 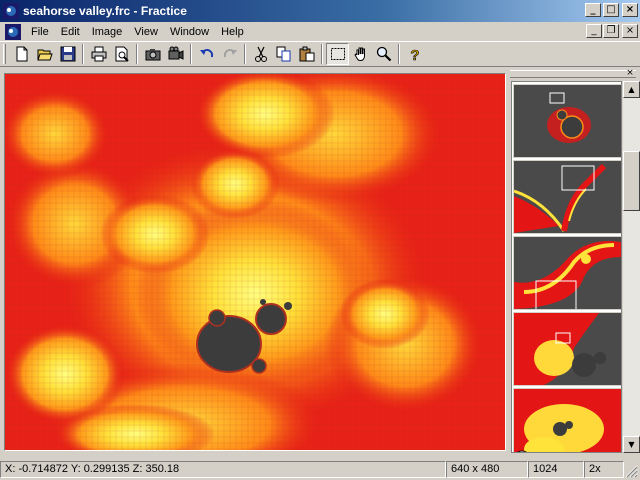 I want to click on thumbnail-list, so click(x=566, y=267).